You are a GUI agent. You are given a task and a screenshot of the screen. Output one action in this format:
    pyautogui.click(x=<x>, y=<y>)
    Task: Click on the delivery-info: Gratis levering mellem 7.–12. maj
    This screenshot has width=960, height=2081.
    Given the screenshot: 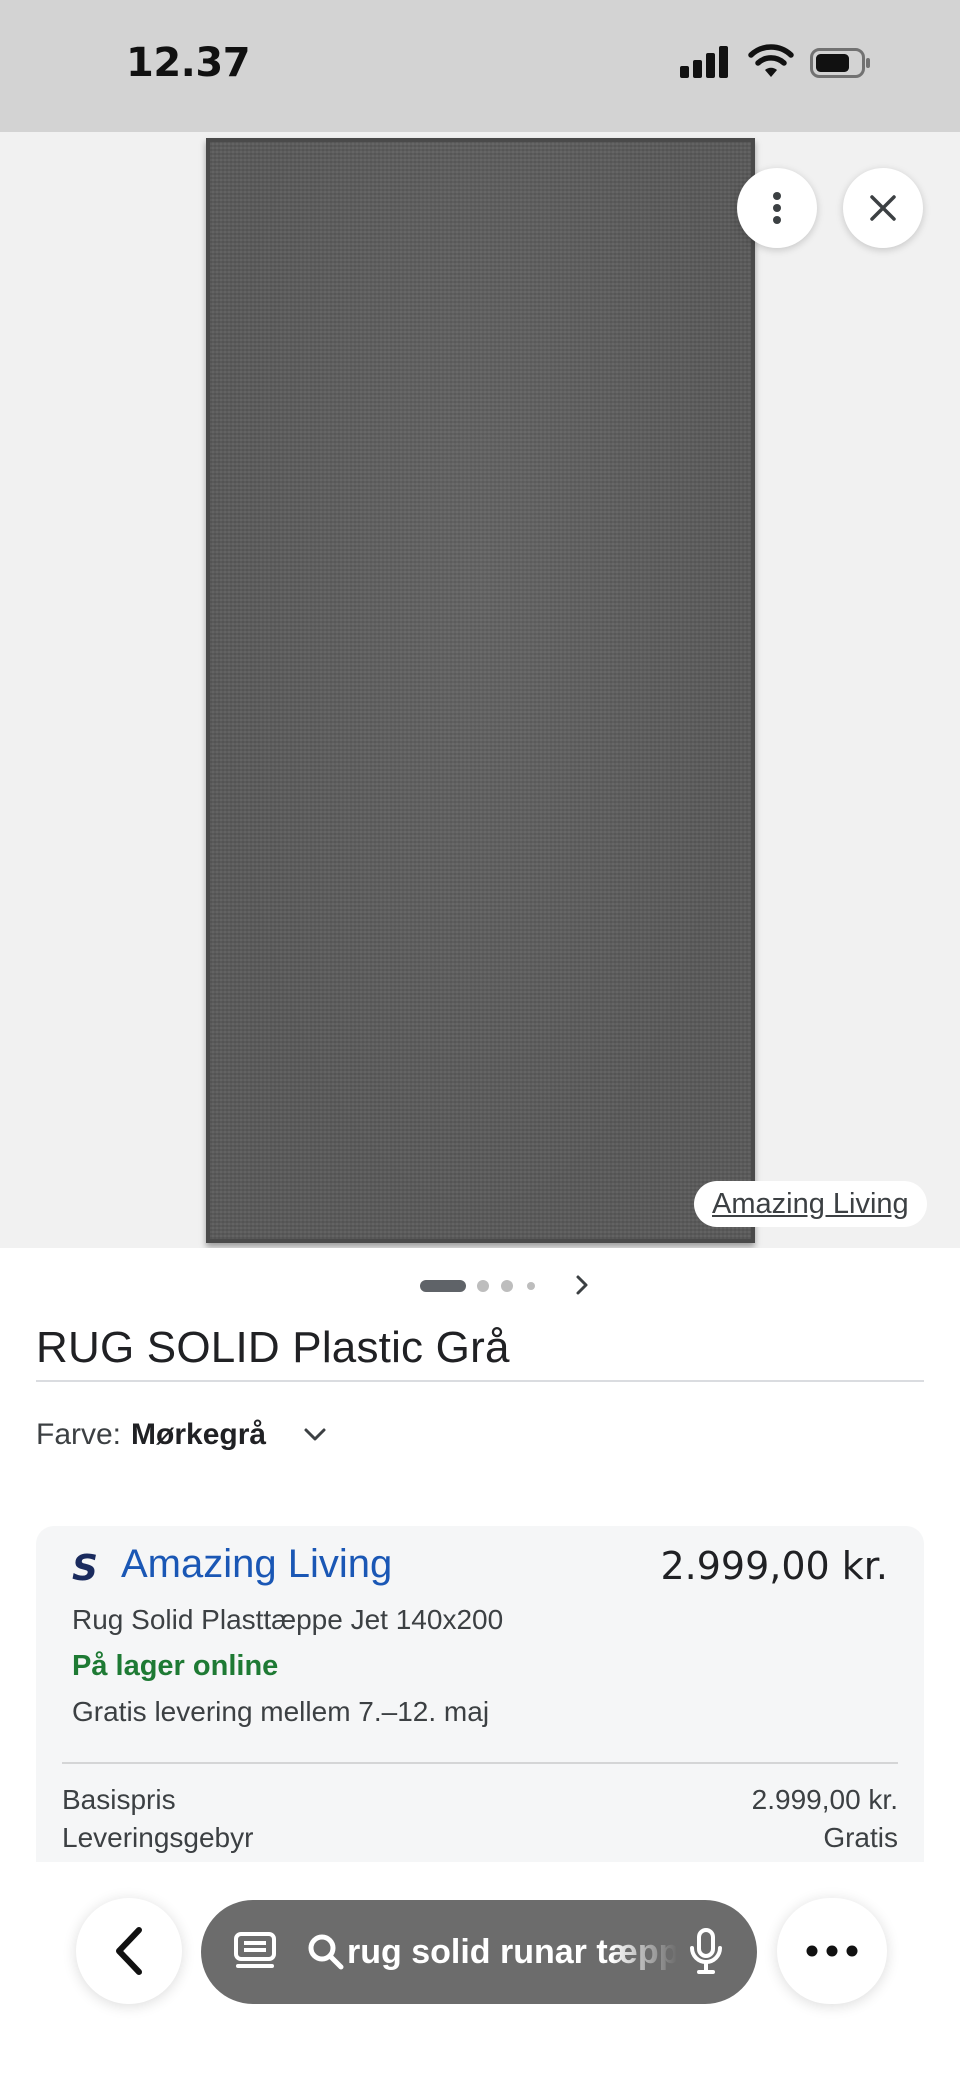 What is the action you would take?
    pyautogui.click(x=281, y=1711)
    